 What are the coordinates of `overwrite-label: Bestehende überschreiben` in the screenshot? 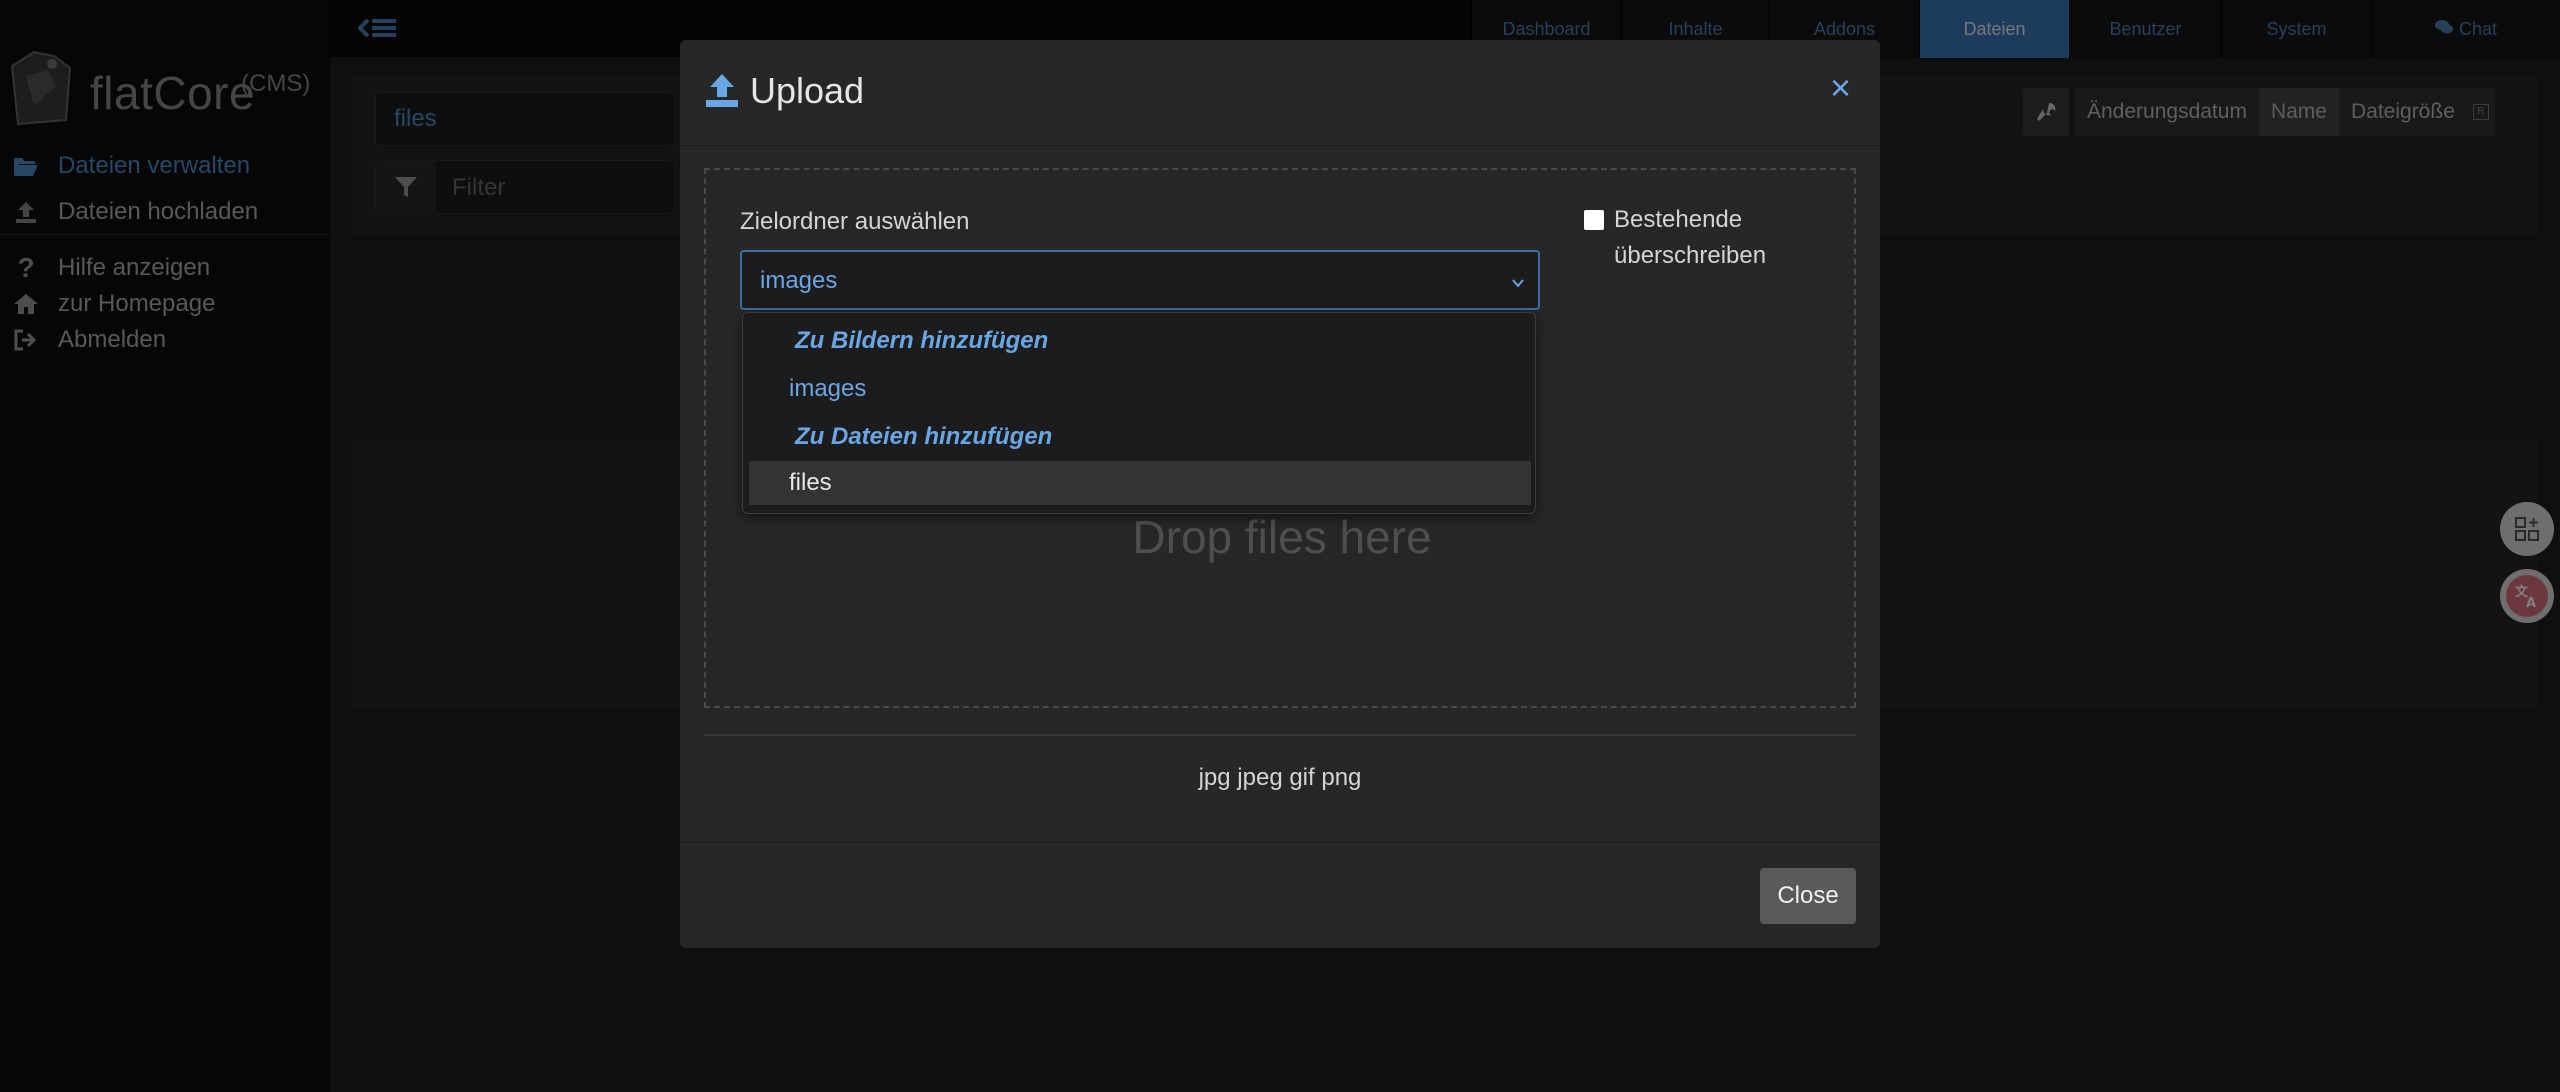 It's located at (1690, 237).